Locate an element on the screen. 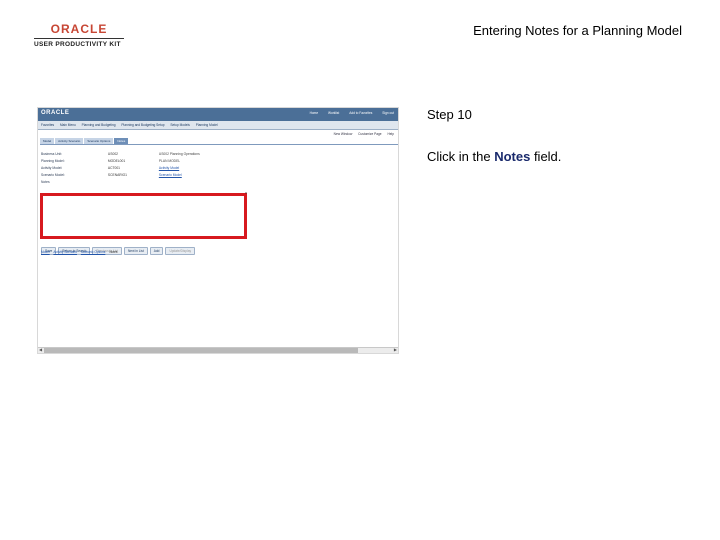 This screenshot has height=540, width=720. breadcrumb-item: Planning Model is located at coordinates (207, 125).